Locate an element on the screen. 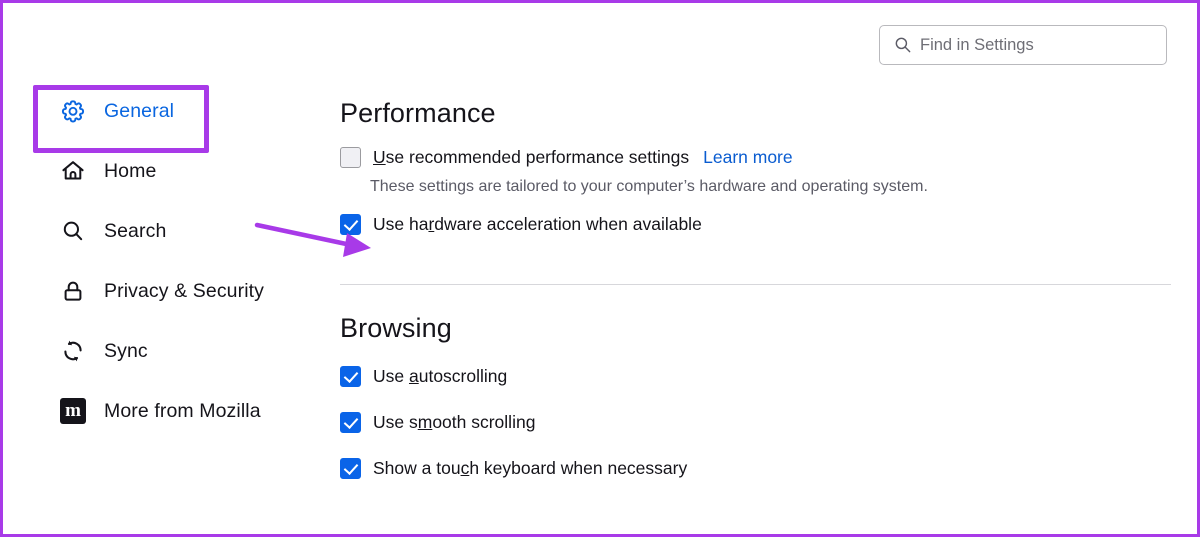 This screenshot has width=1200, height=537. sidebar-item-label: General is located at coordinates (139, 110).